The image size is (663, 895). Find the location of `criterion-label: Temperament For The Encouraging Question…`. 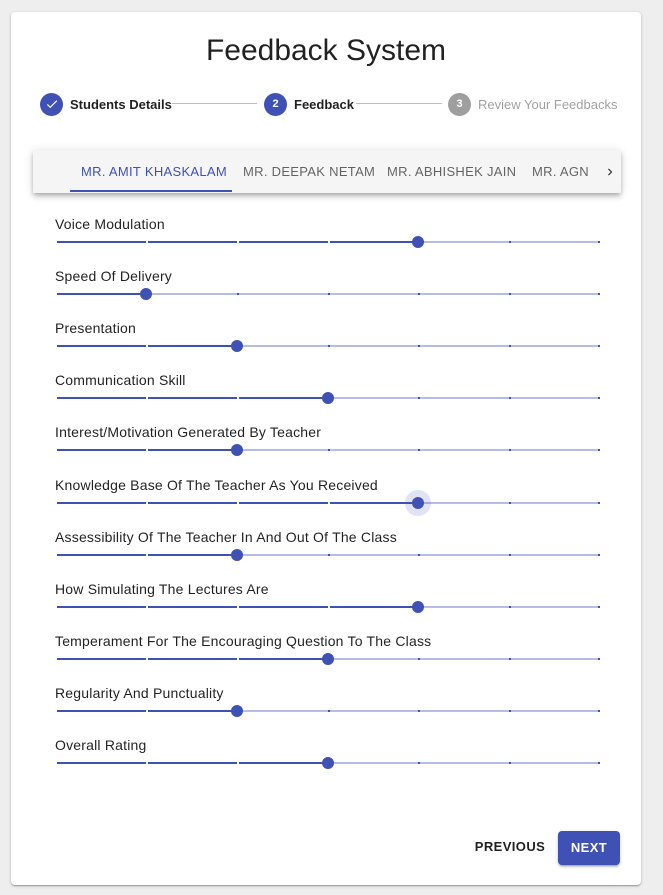

criterion-label: Temperament For The Encouraging Question… is located at coordinates (243, 641).